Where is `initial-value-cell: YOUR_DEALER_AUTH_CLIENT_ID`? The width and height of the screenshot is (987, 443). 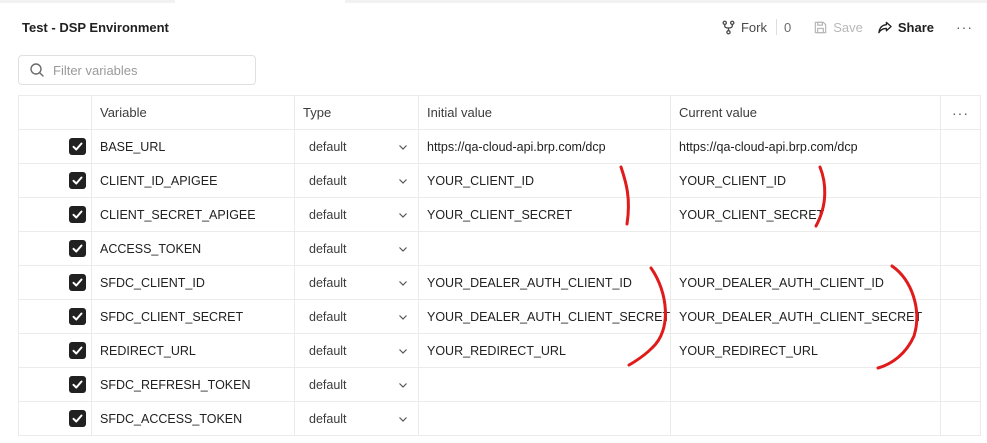 initial-value-cell: YOUR_DEALER_AUTH_CLIENT_ID is located at coordinates (544, 282).